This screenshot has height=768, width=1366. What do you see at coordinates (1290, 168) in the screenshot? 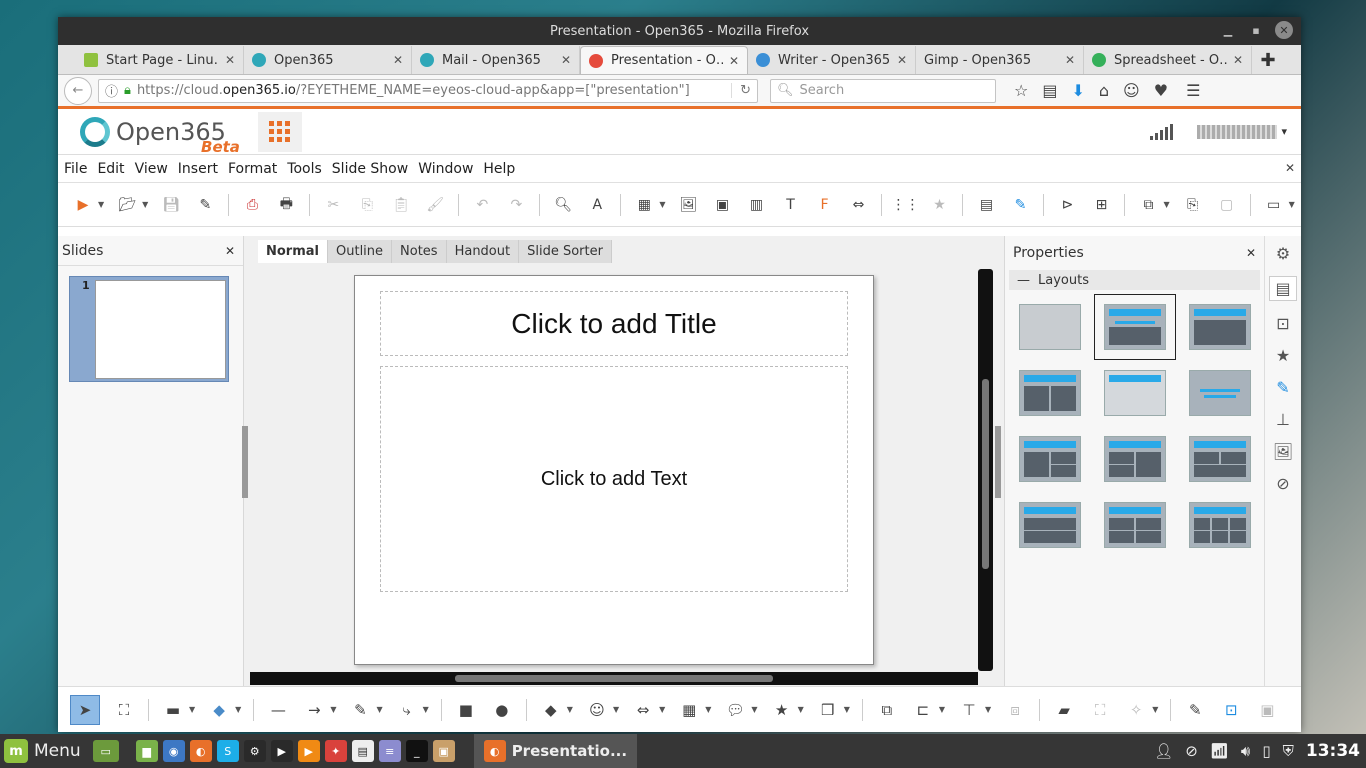
I see `close-document-icon: ✕` at bounding box center [1290, 168].